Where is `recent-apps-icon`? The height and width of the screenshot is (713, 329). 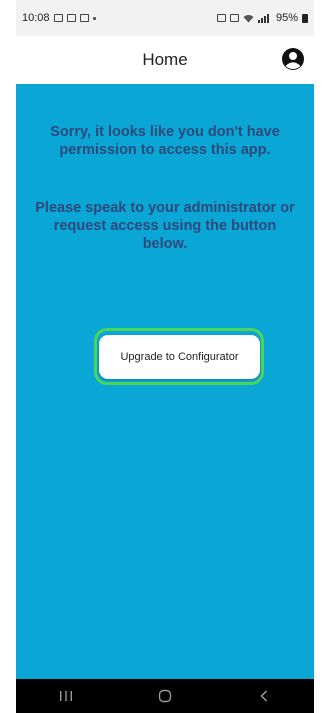
recent-apps-icon is located at coordinates (65, 696).